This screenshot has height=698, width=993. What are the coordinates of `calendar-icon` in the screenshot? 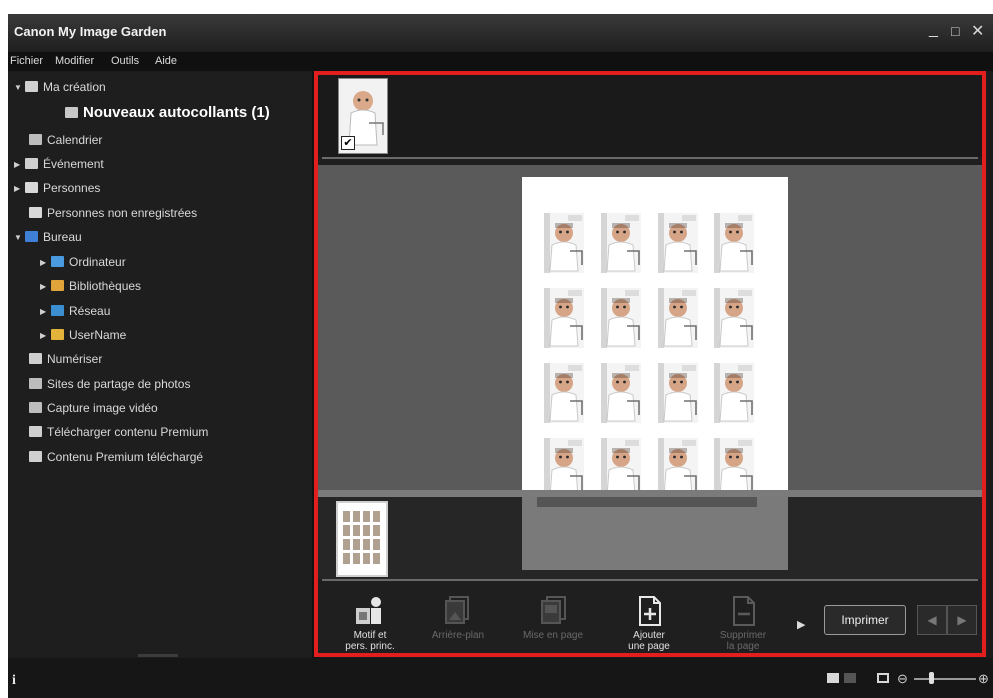 It's located at (35, 139).